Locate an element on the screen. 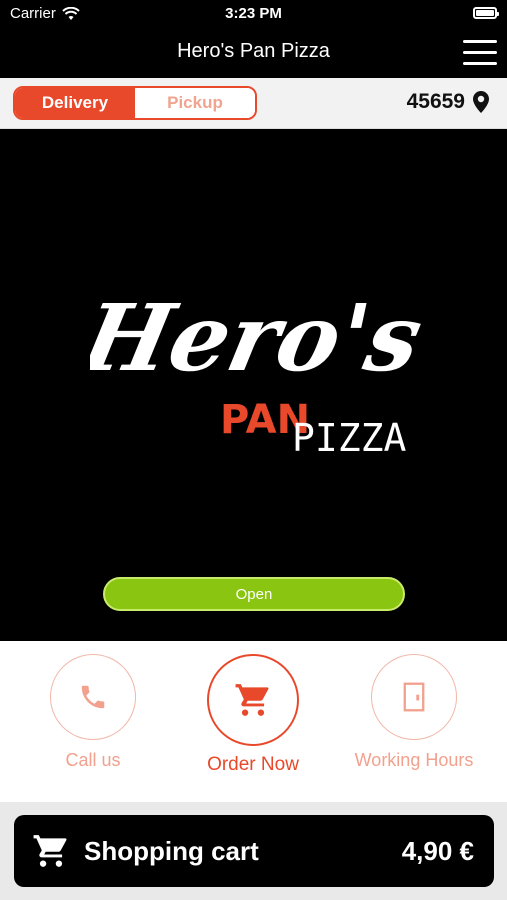 Image resolution: width=507 pixels, height=900 pixels. call-us-circle is located at coordinates (93, 697).